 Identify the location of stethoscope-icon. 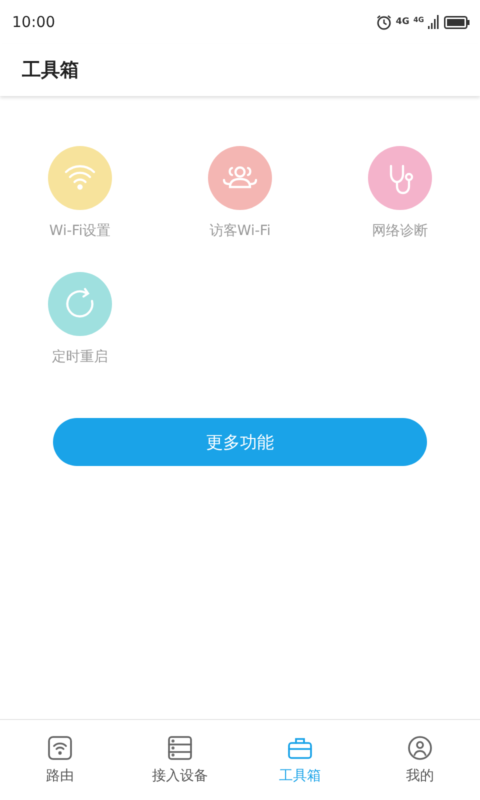
(400, 178).